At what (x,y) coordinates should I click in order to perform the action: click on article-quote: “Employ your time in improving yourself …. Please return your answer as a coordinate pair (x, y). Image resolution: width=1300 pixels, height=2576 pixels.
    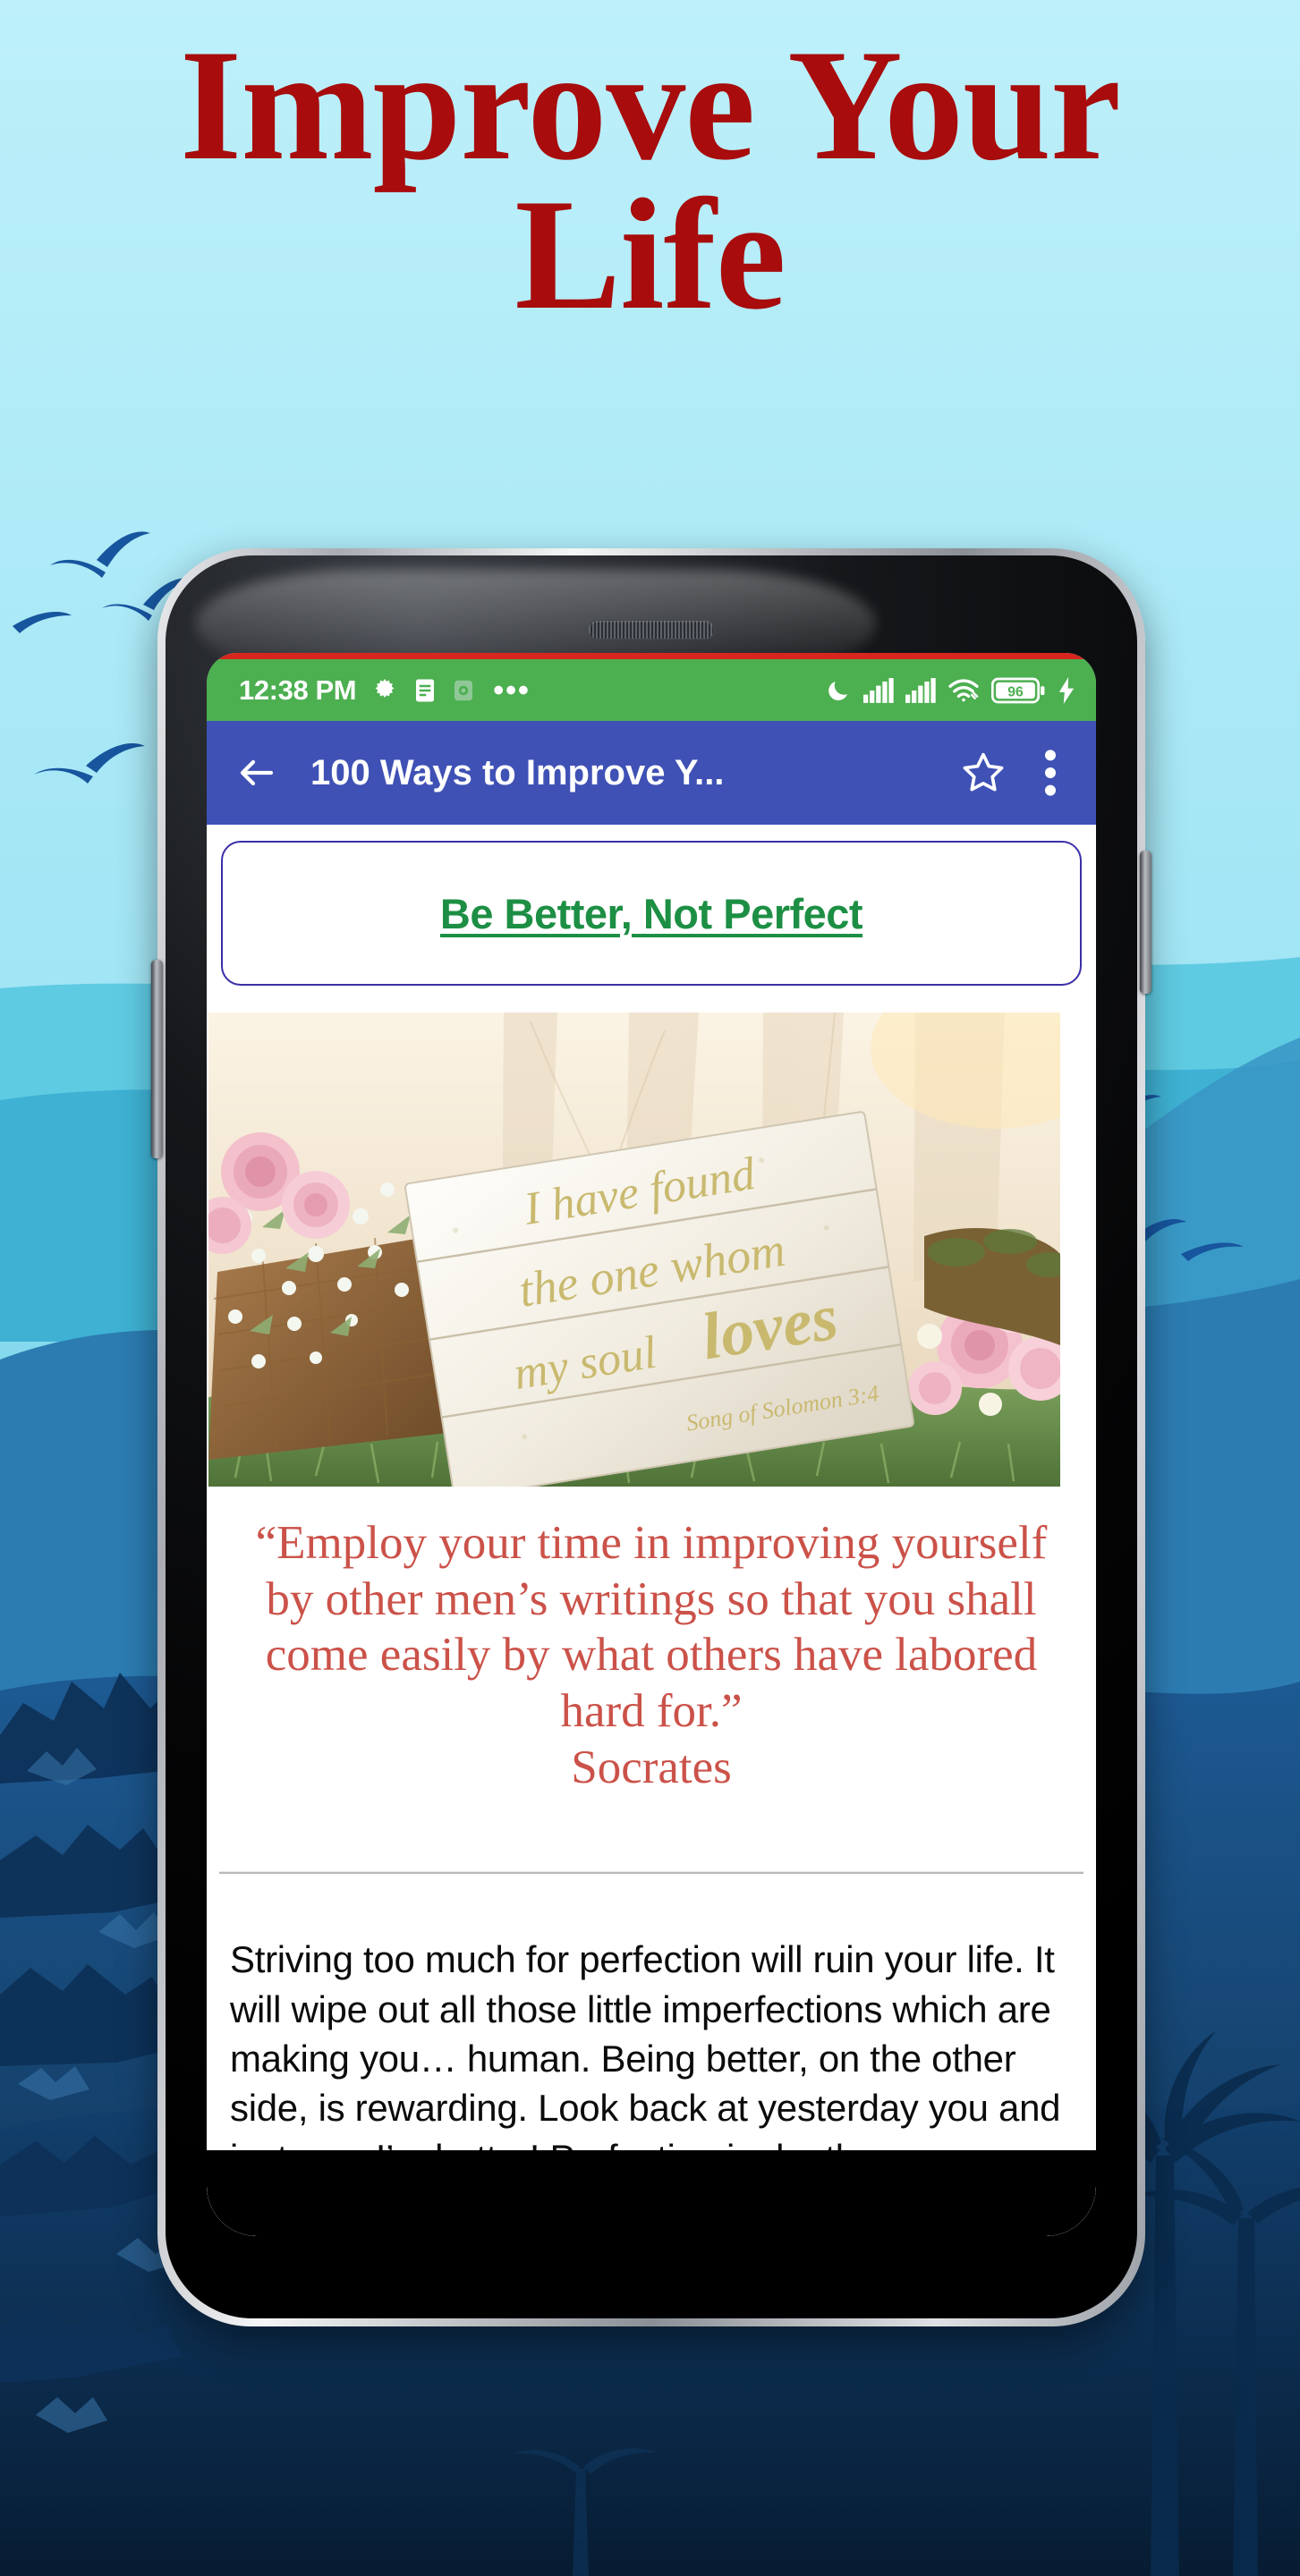
    Looking at the image, I should click on (651, 1627).